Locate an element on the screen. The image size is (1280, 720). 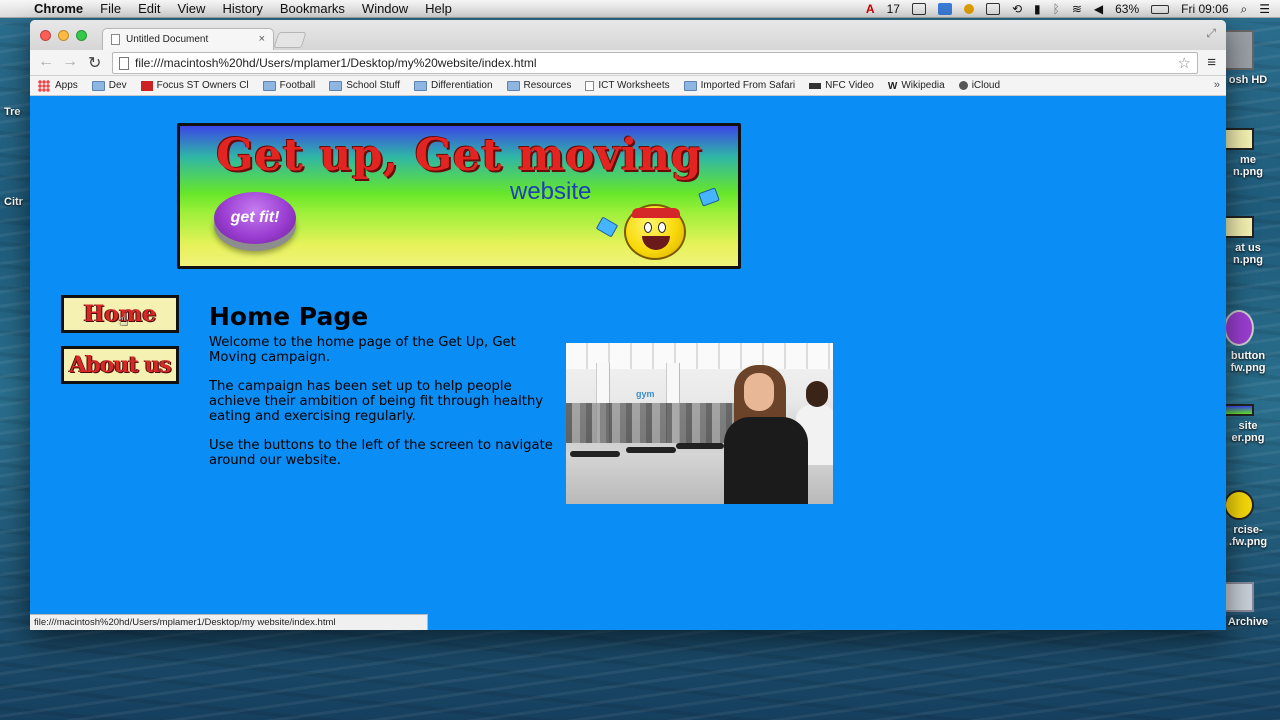
bookmark-label: Differentiation is located at coordinates (461, 85).